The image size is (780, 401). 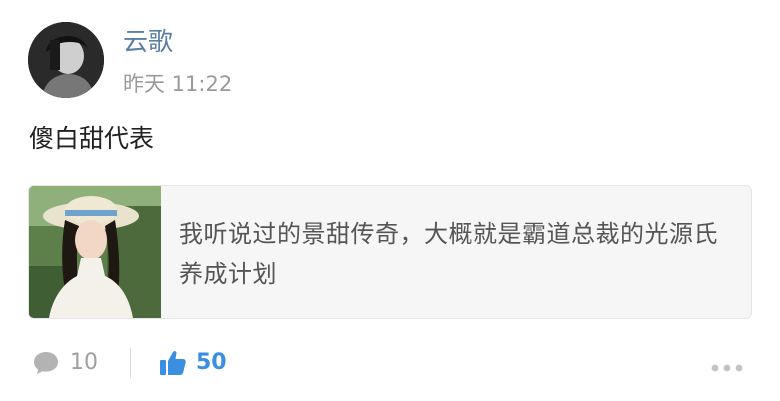 I want to click on action-bar: 10 50, so click(x=390, y=363).